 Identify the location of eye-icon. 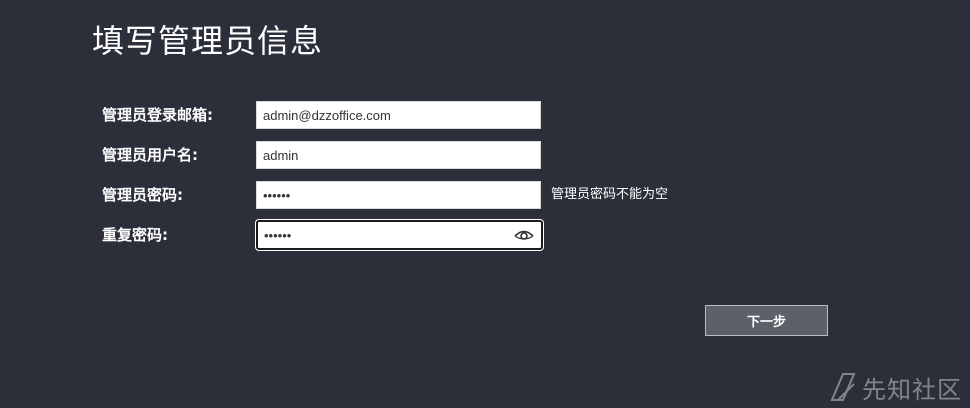
(524, 235).